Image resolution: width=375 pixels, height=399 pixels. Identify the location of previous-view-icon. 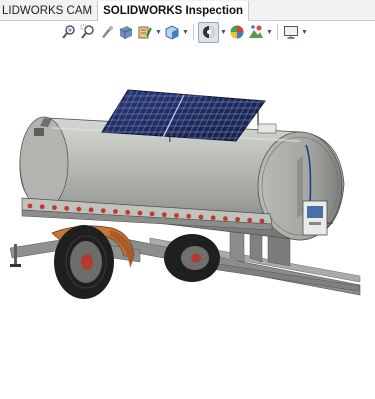
(107, 32).